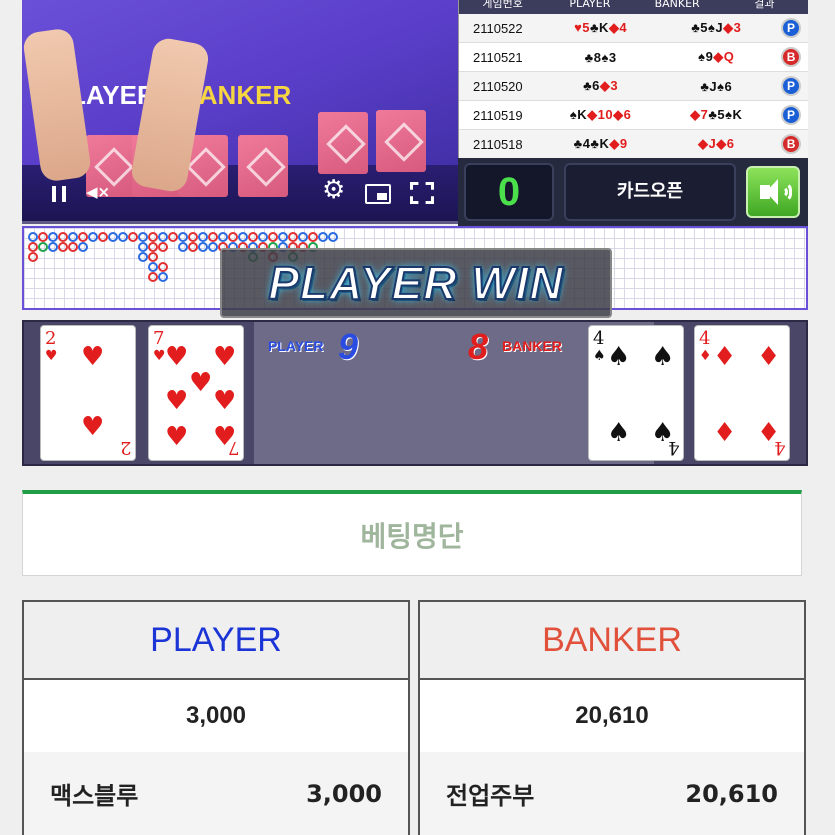  I want to click on history-card: ♥5, so click(582, 27).